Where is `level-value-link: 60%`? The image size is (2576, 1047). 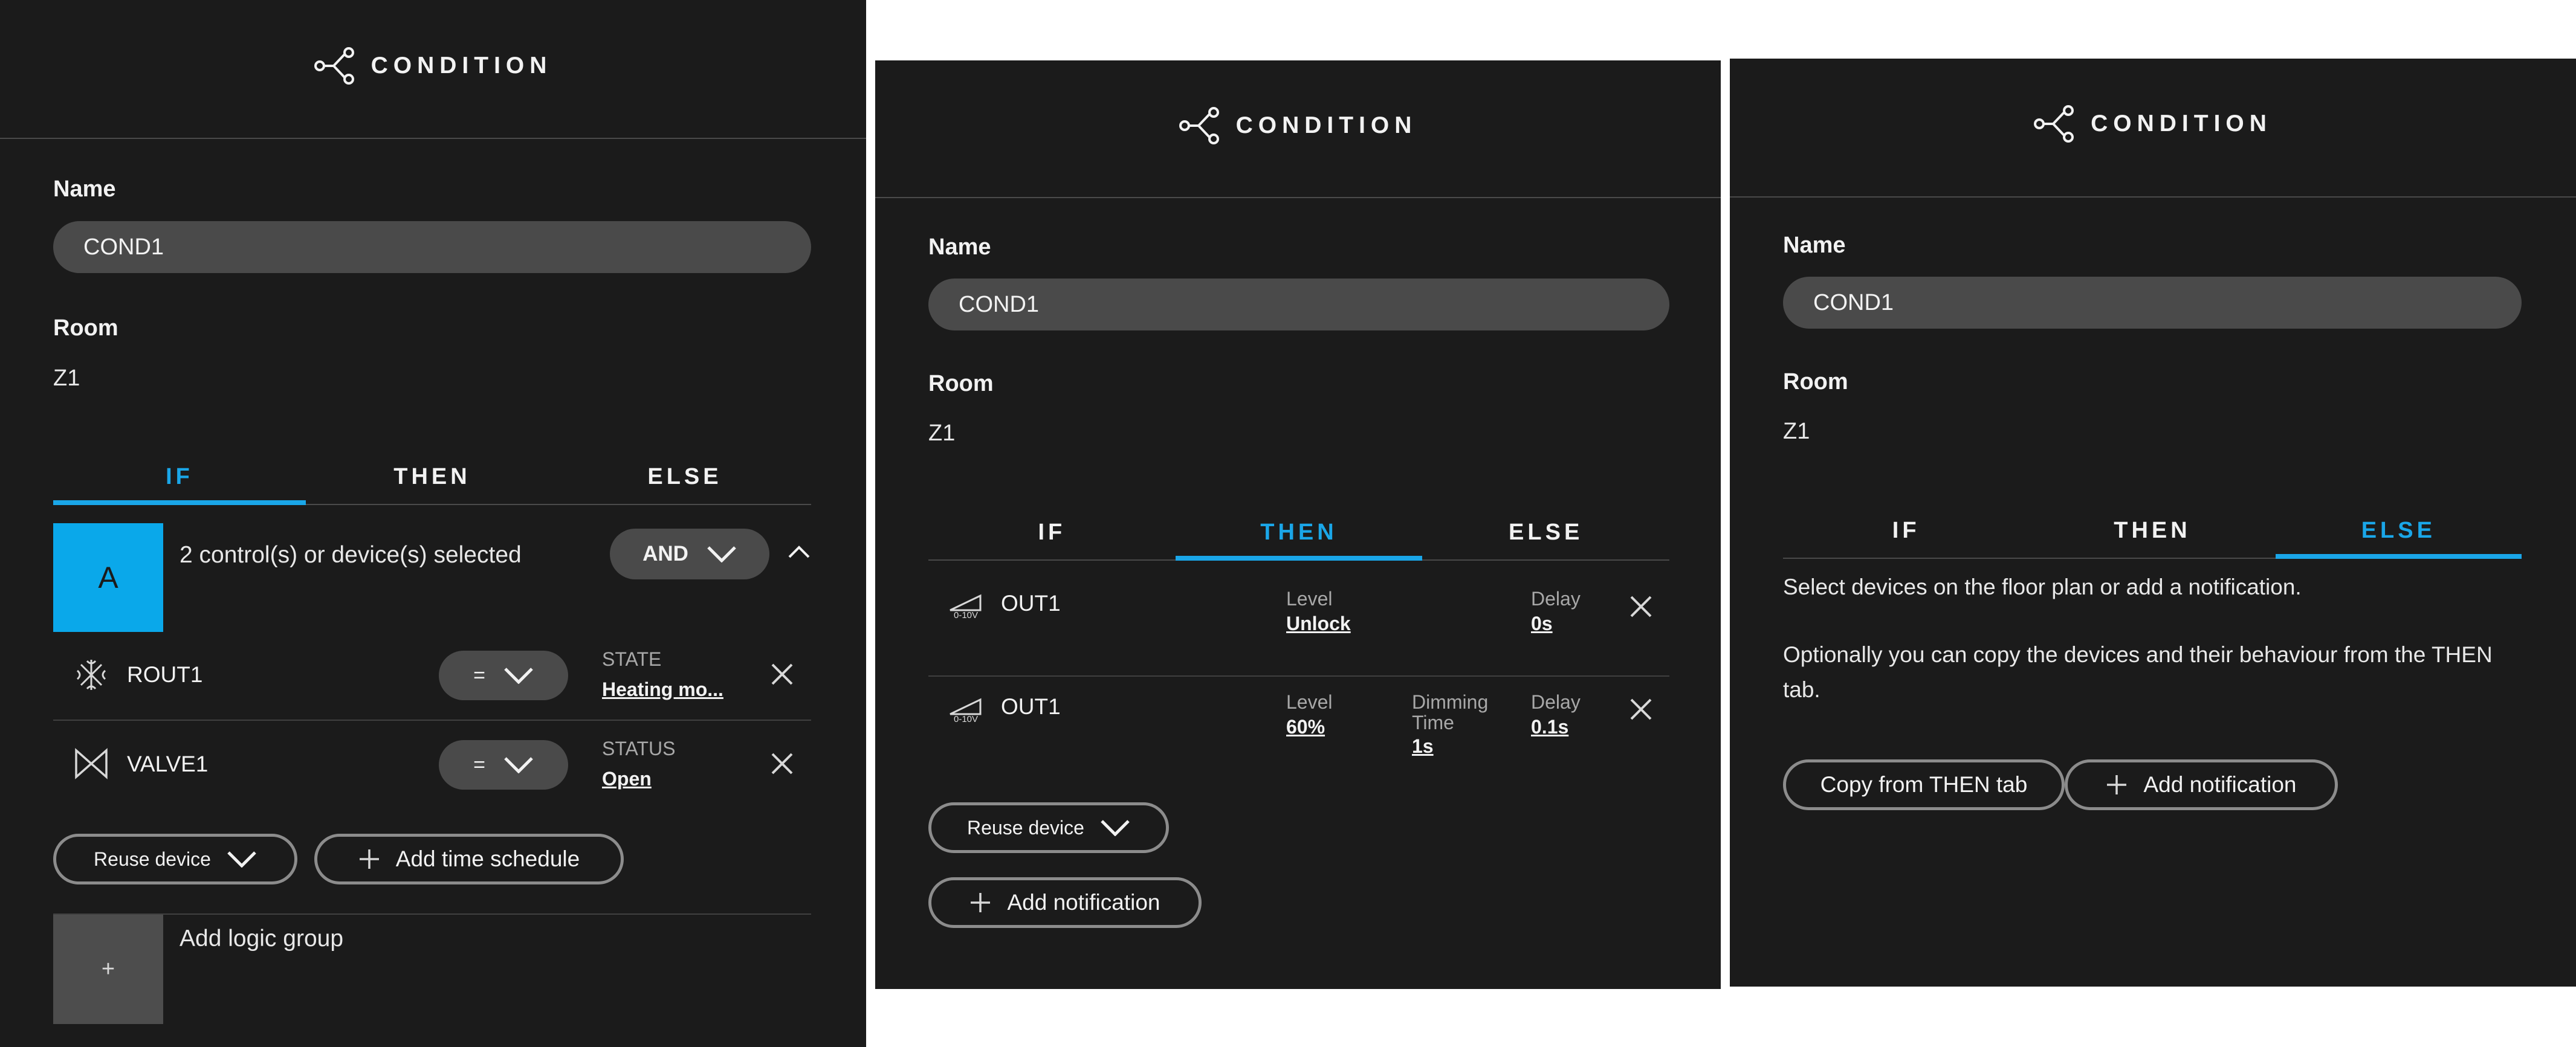
level-value-link: 60% is located at coordinates (1305, 727).